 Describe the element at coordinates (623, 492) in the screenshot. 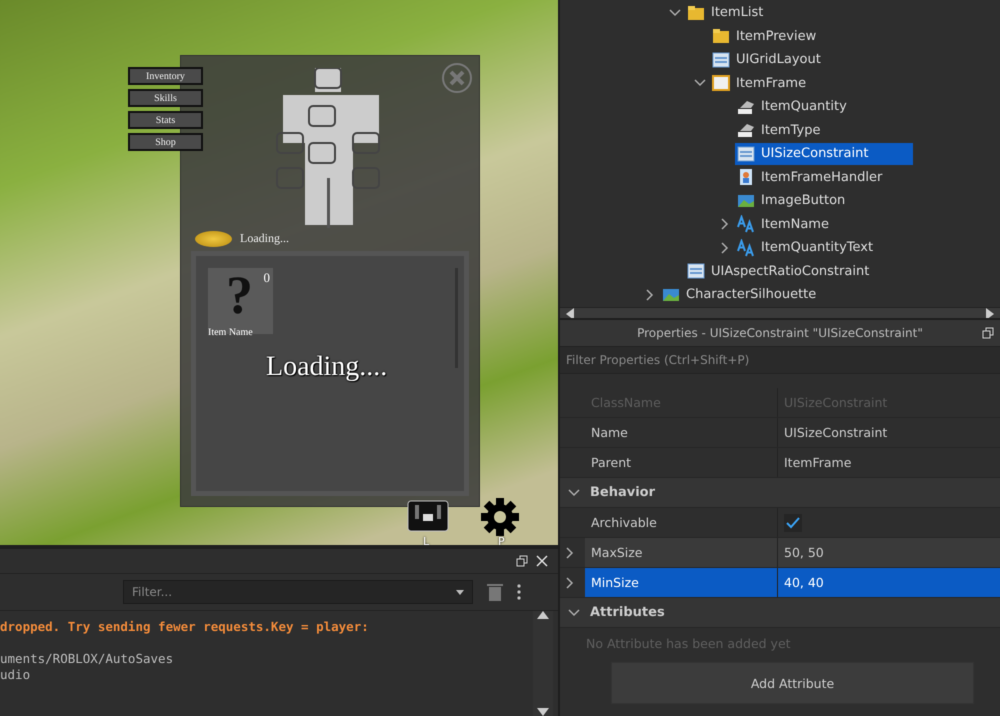

I see `section-header: Behavior` at that location.